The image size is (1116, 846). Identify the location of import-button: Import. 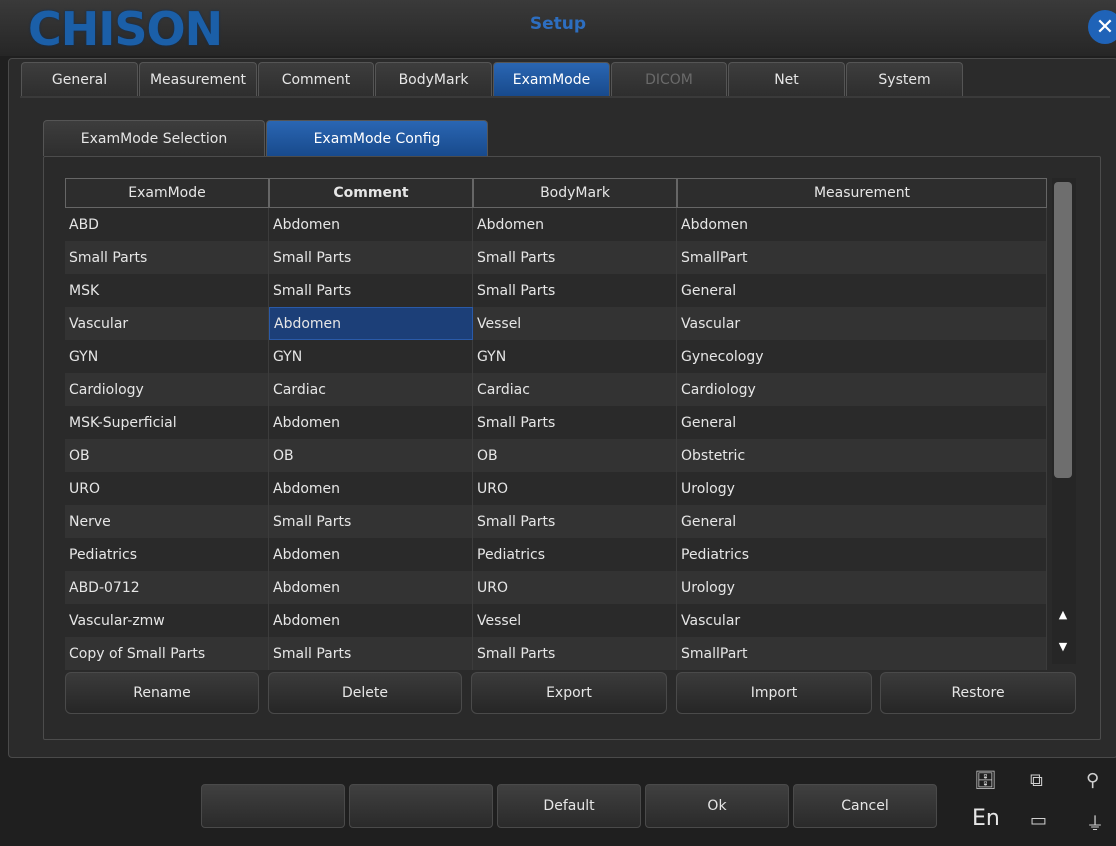
(774, 693).